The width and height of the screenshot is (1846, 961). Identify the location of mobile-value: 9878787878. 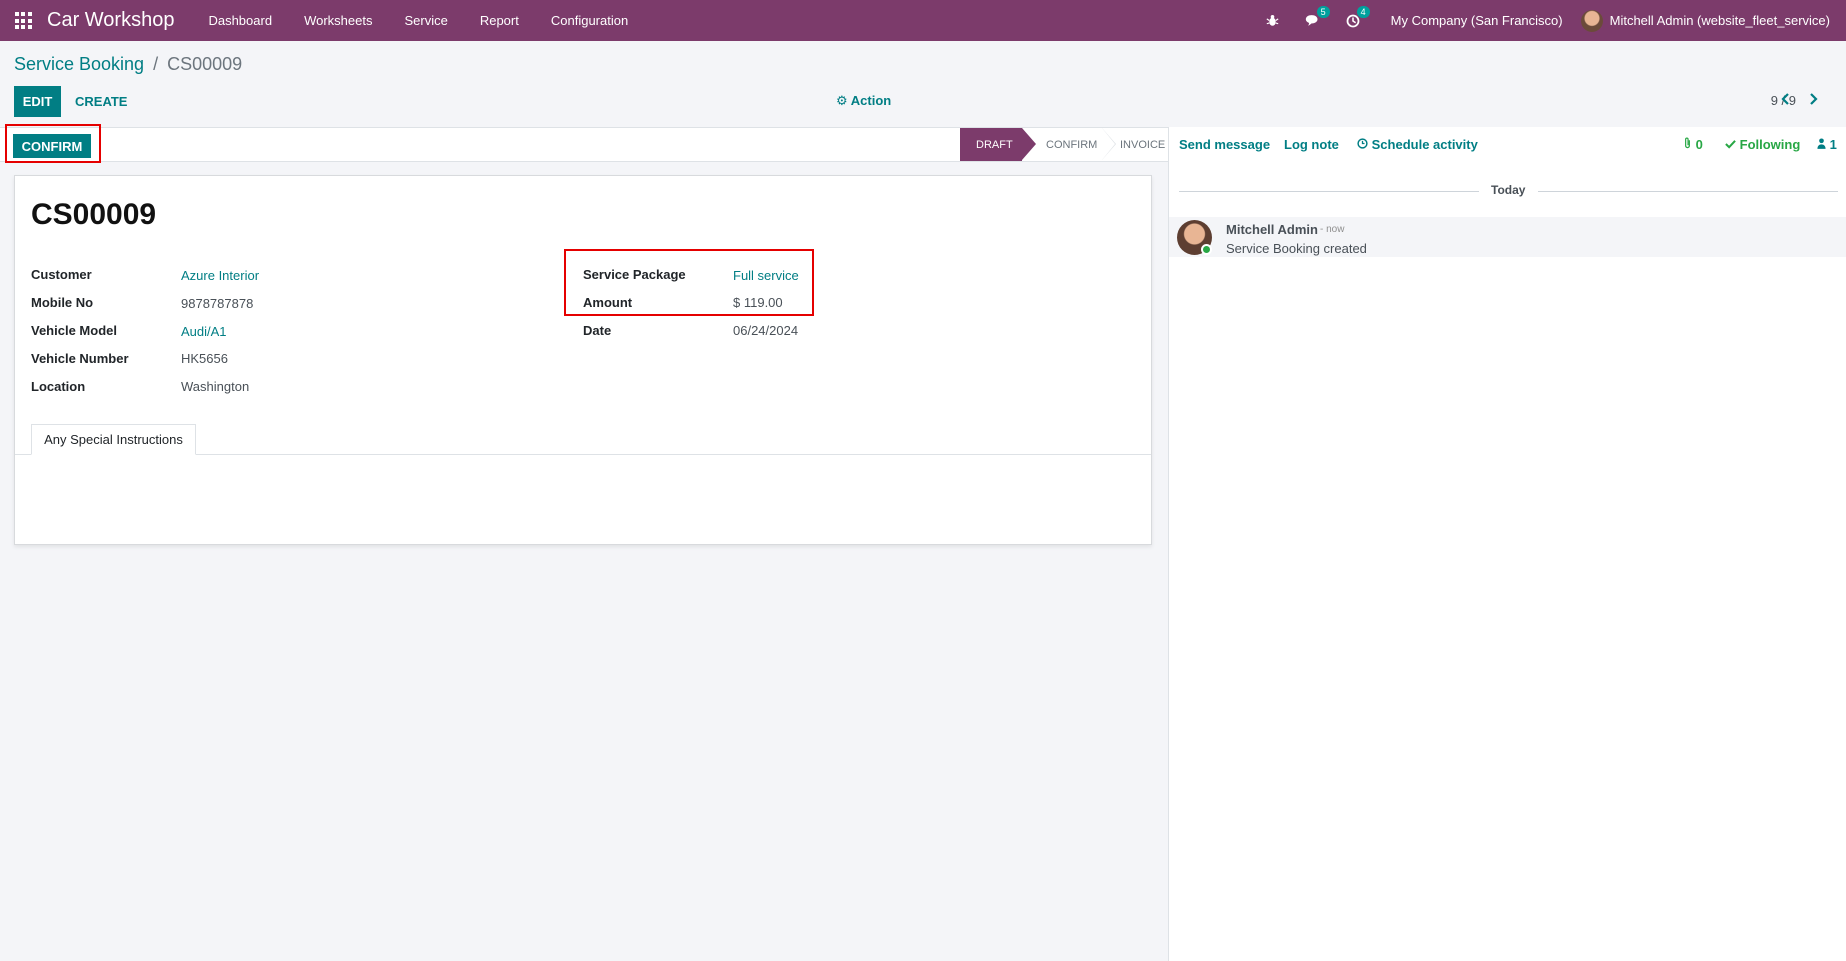
(217, 303).